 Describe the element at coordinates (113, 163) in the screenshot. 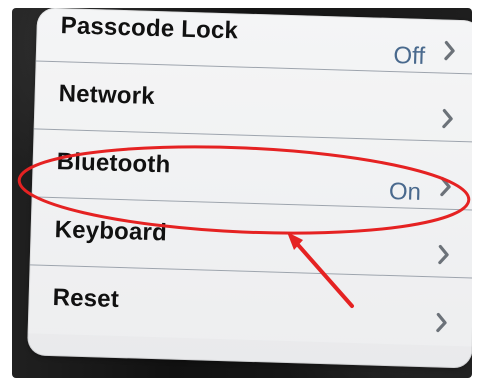

I see `settings-row-label: Bluetooth` at that location.